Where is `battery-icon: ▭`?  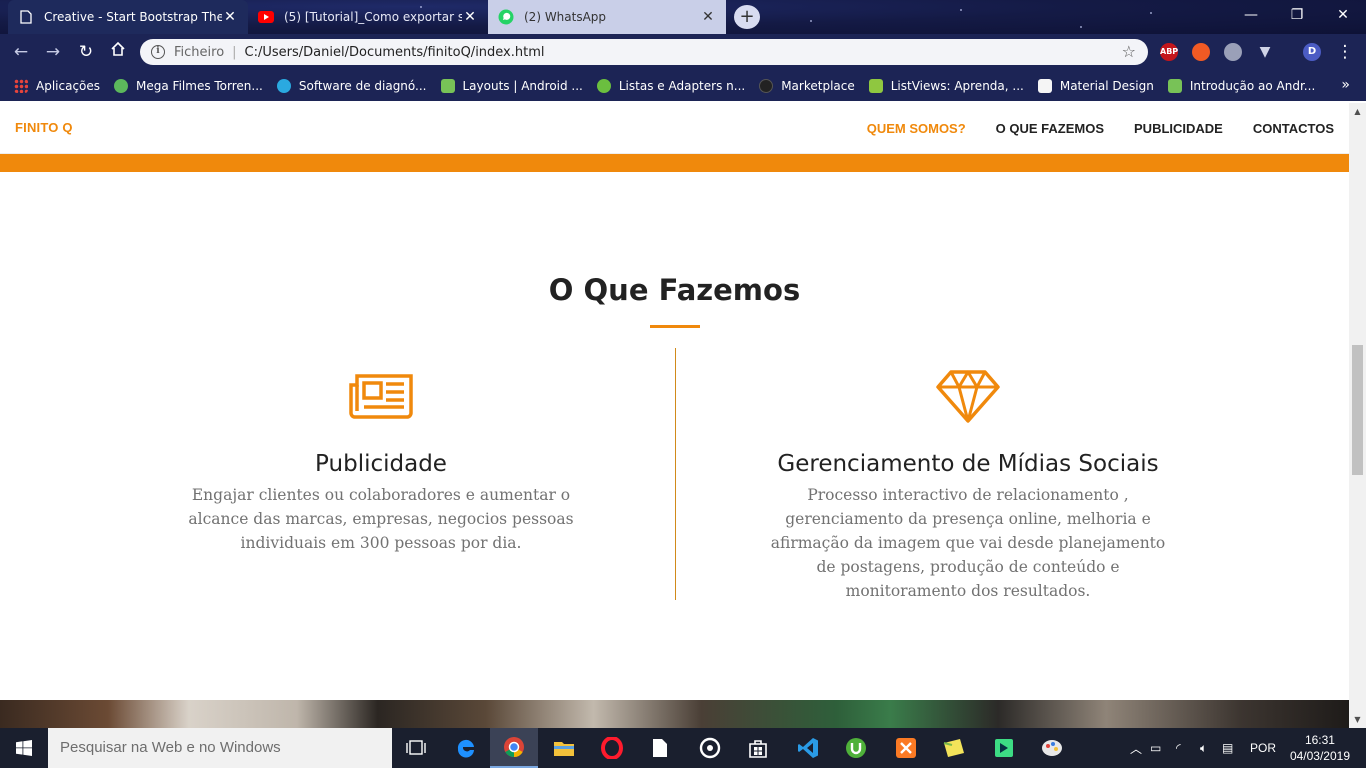 battery-icon: ▭ is located at coordinates (1163, 748).